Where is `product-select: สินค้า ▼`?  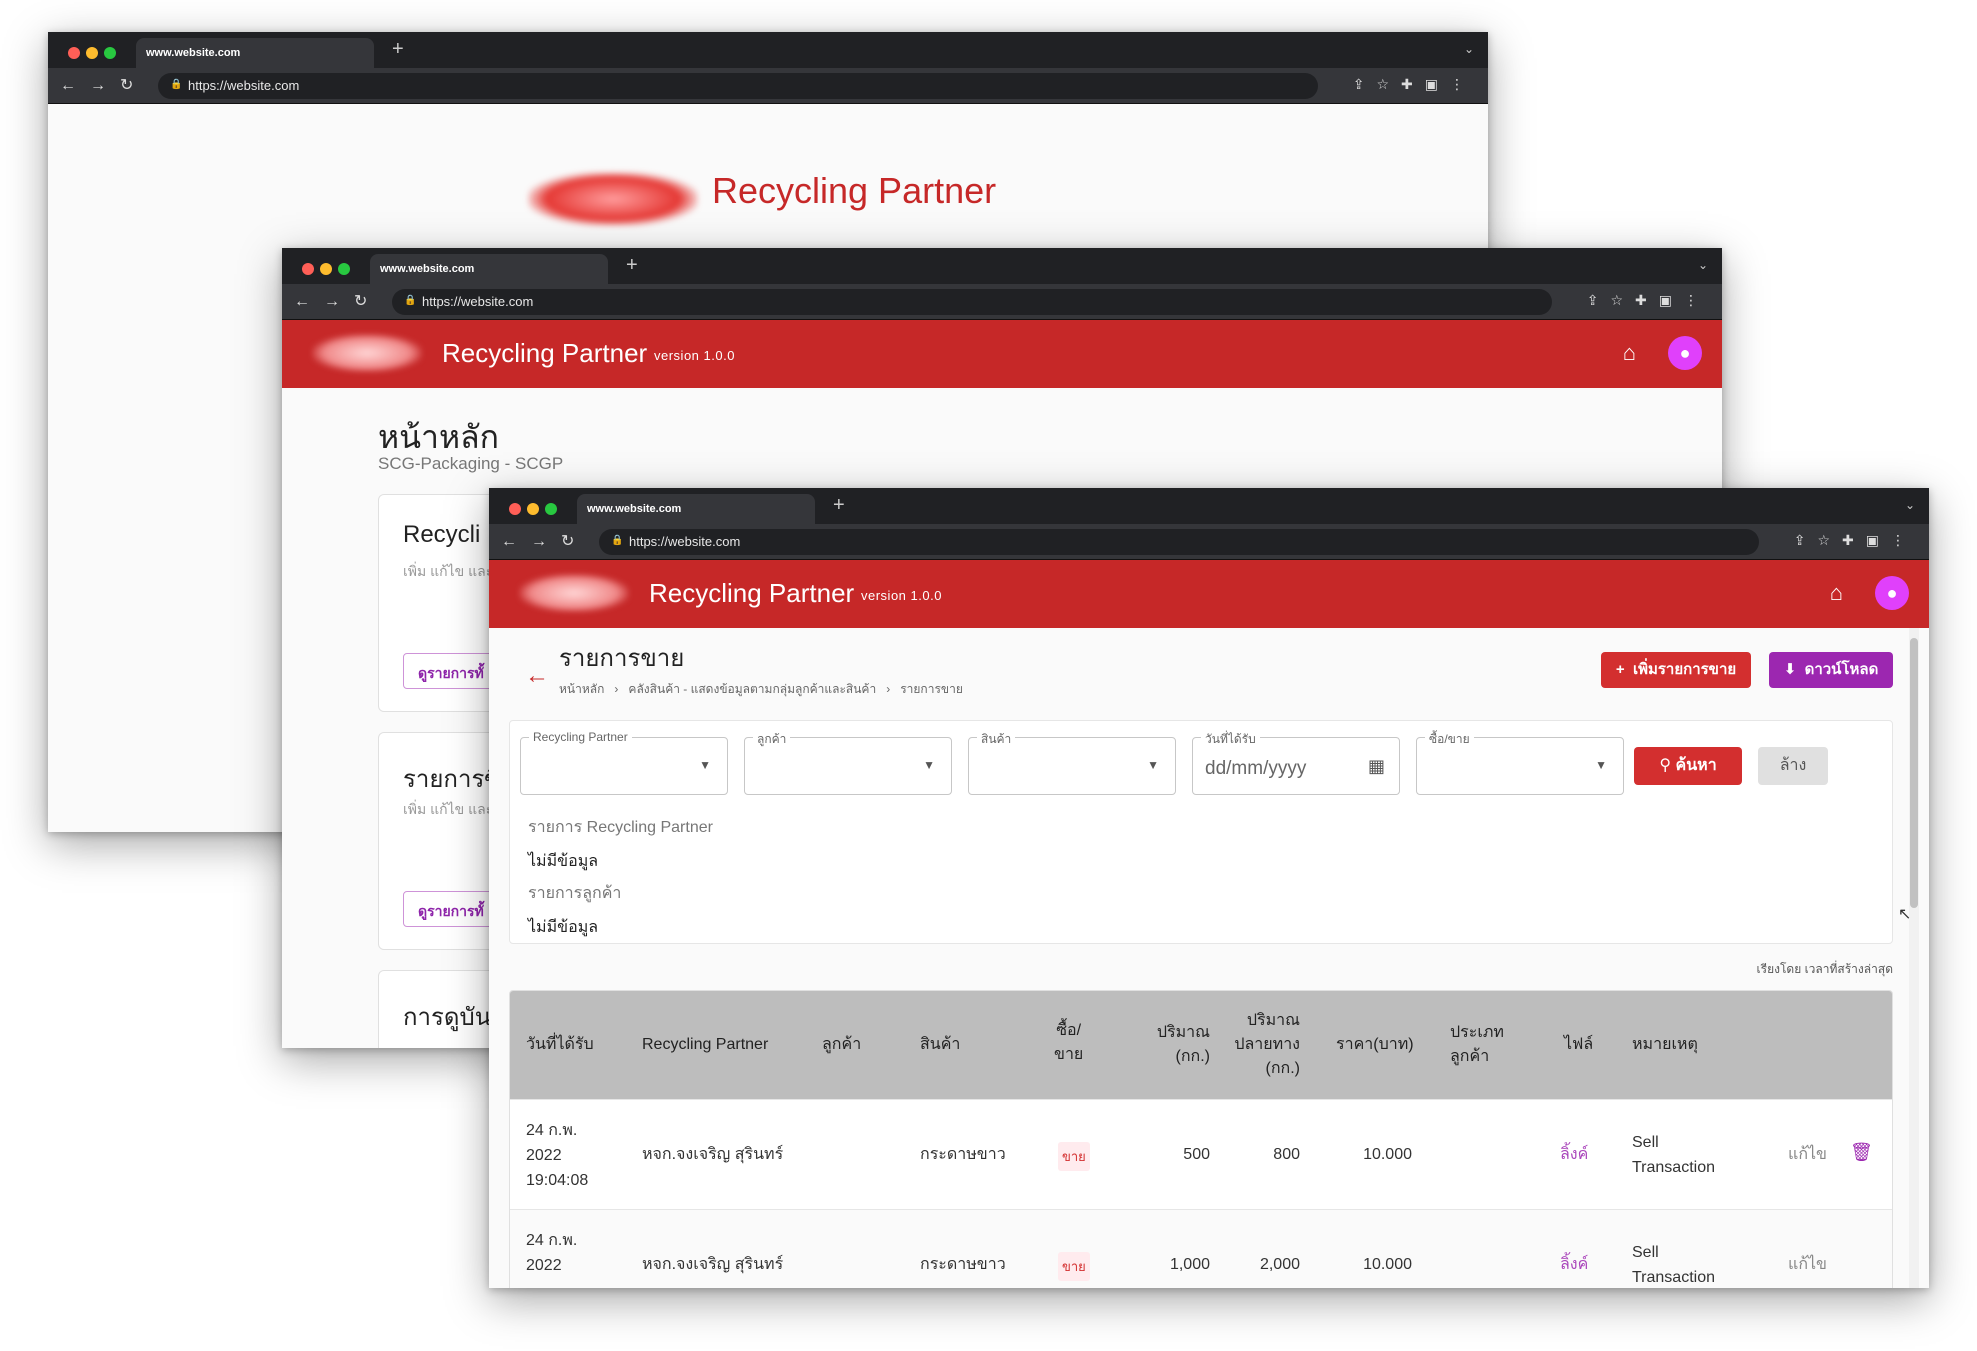
product-select: สินค้า ▼ is located at coordinates (1072, 762).